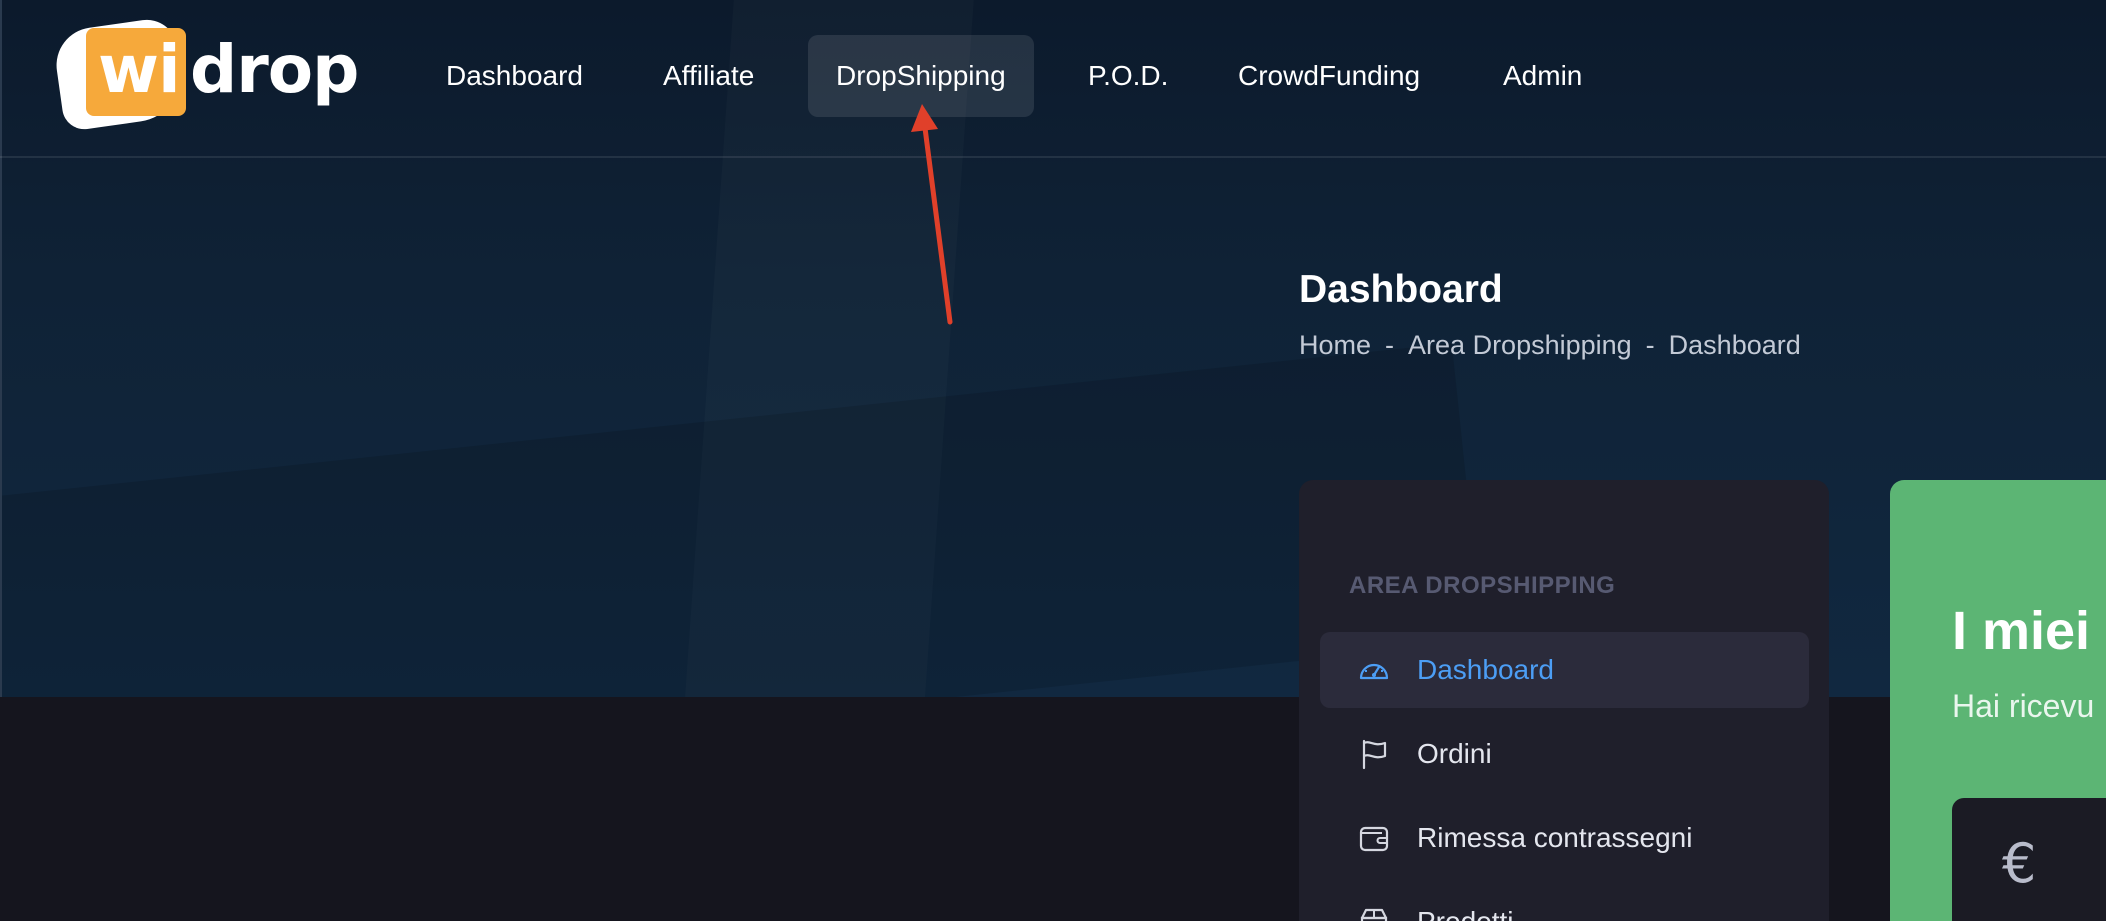 This screenshot has height=921, width=2106. I want to click on sidebar-item-label: Dashboard, so click(1485, 669).